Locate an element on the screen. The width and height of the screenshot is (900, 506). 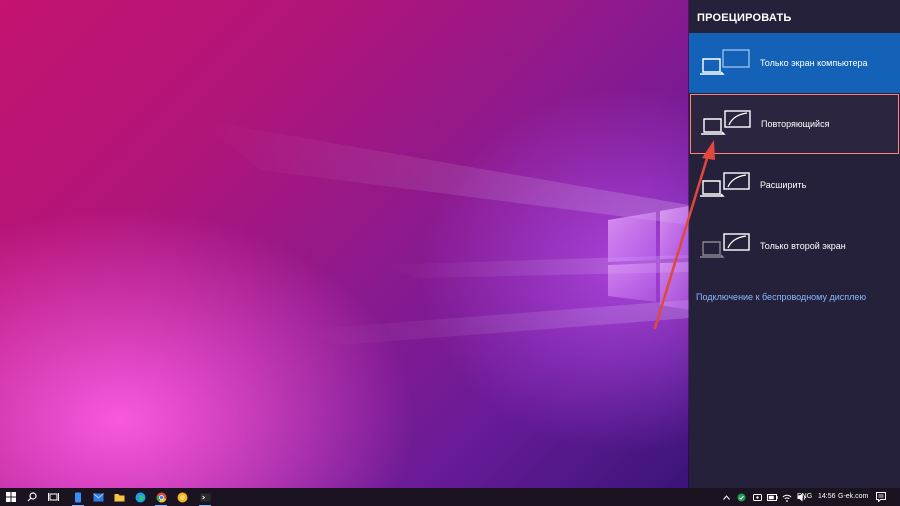
start-button is located at coordinates (11, 497).